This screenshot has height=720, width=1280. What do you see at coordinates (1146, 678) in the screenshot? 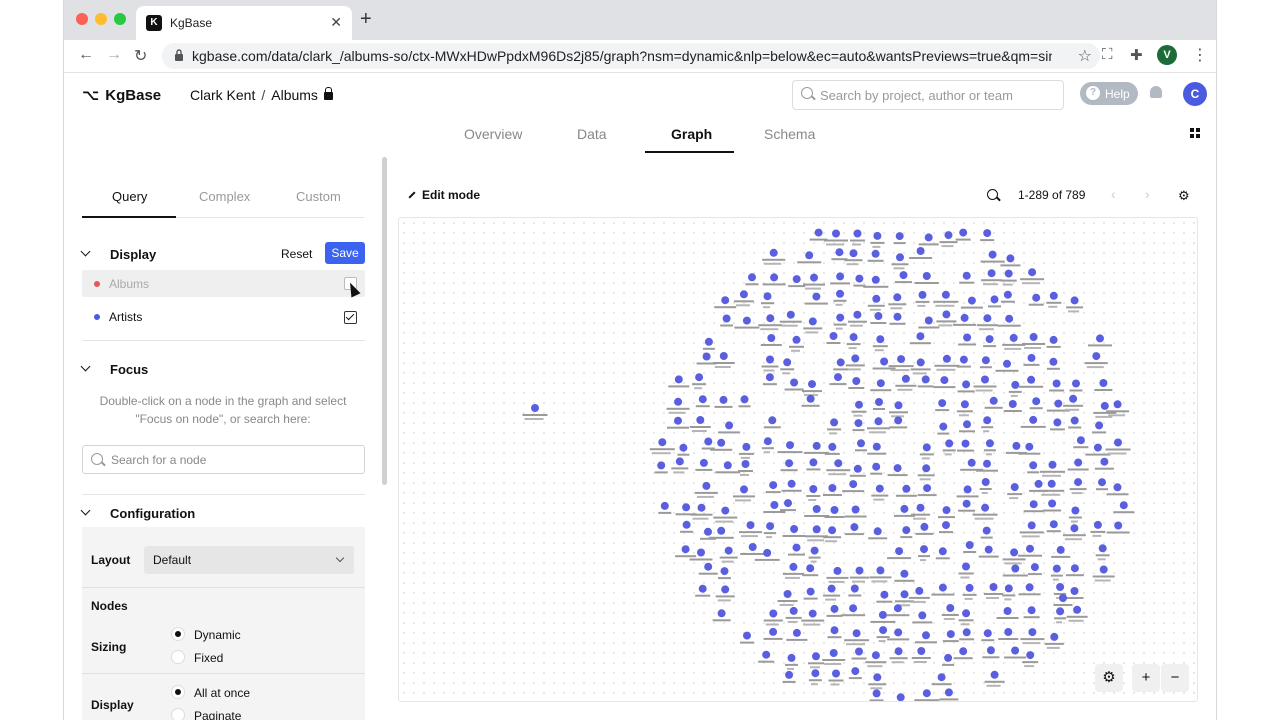
I see `zoom-in-button: +` at bounding box center [1146, 678].